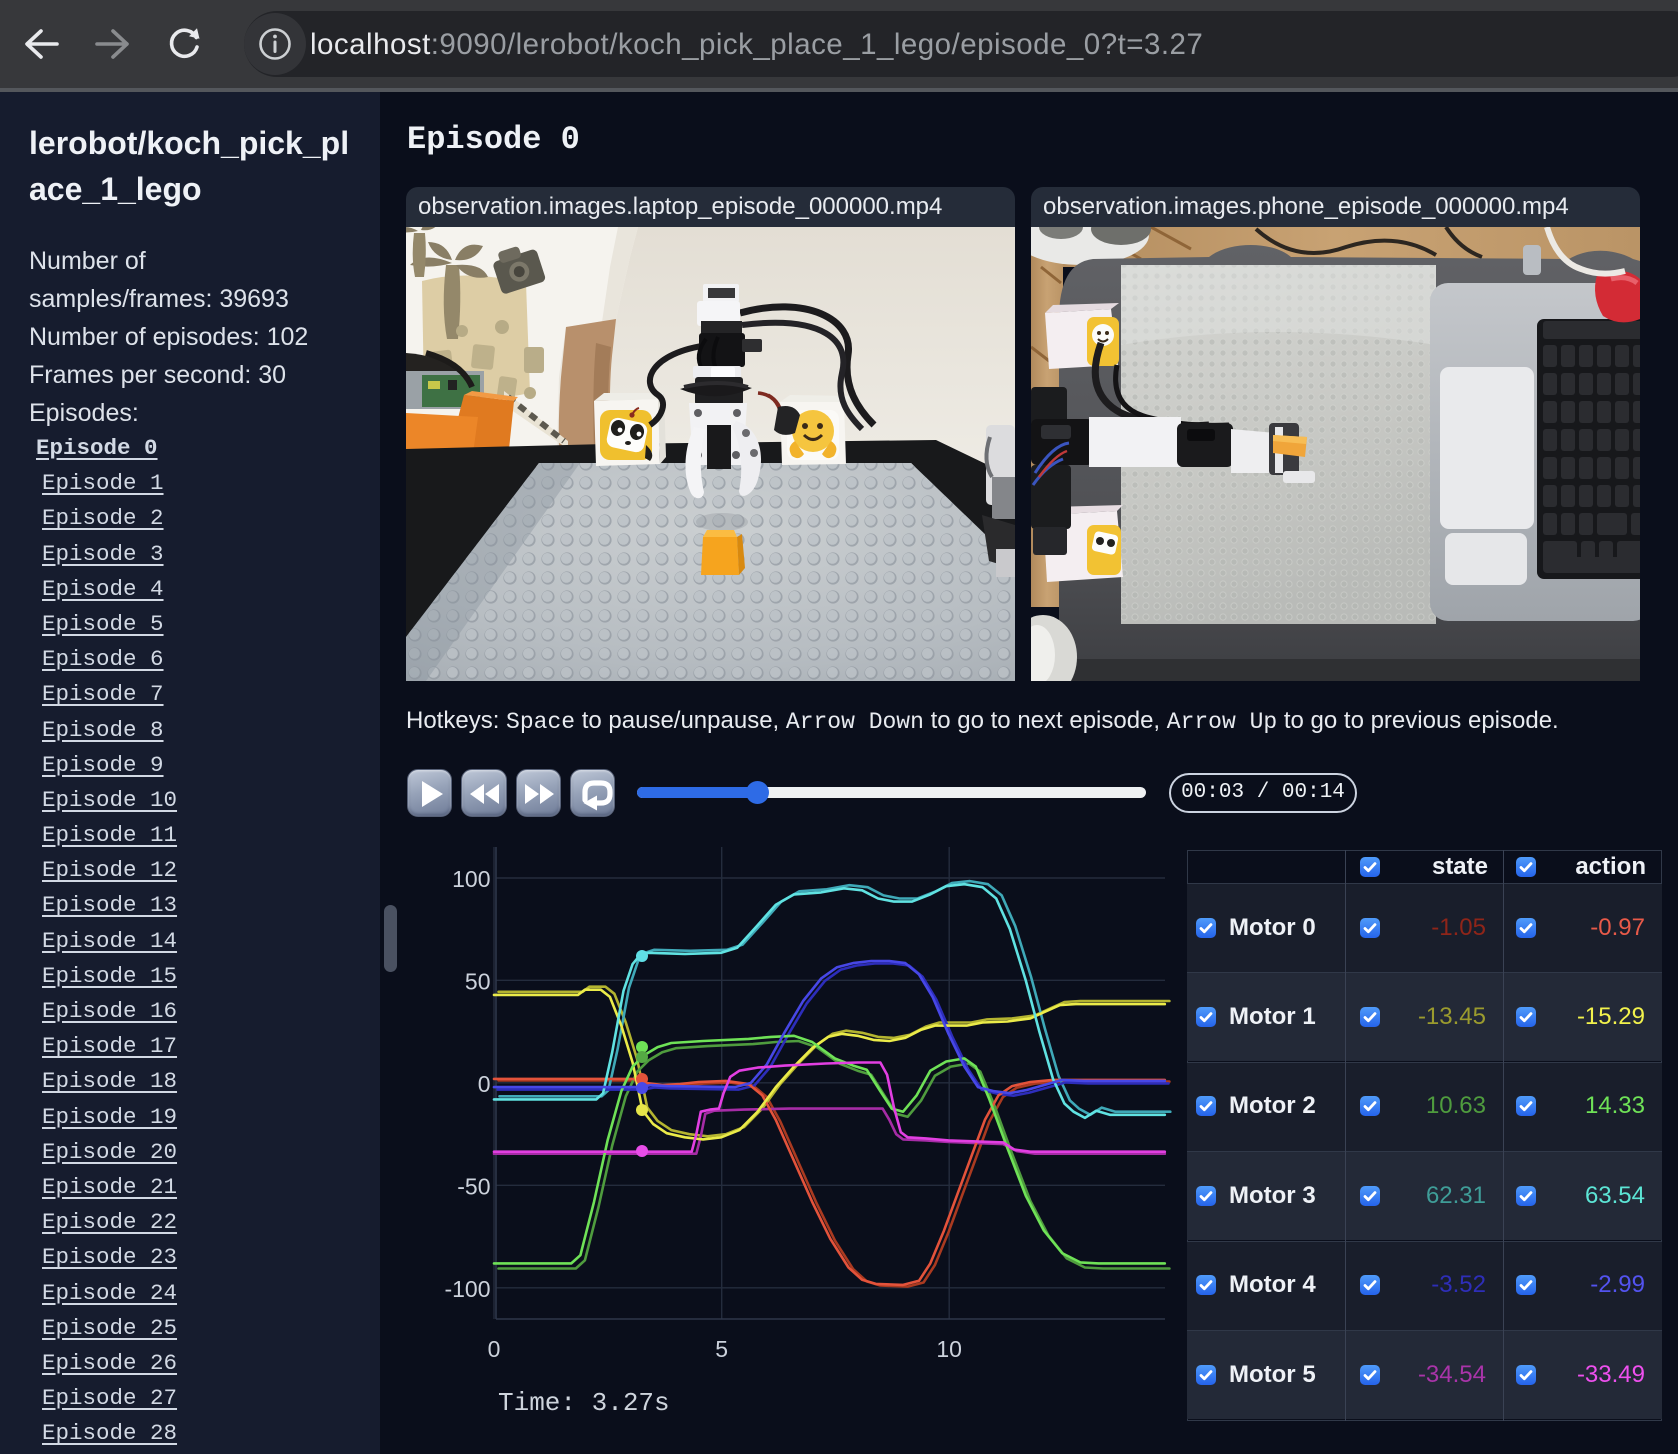  What do you see at coordinates (473, 1186) in the screenshot?
I see `svg-text: -50` at bounding box center [473, 1186].